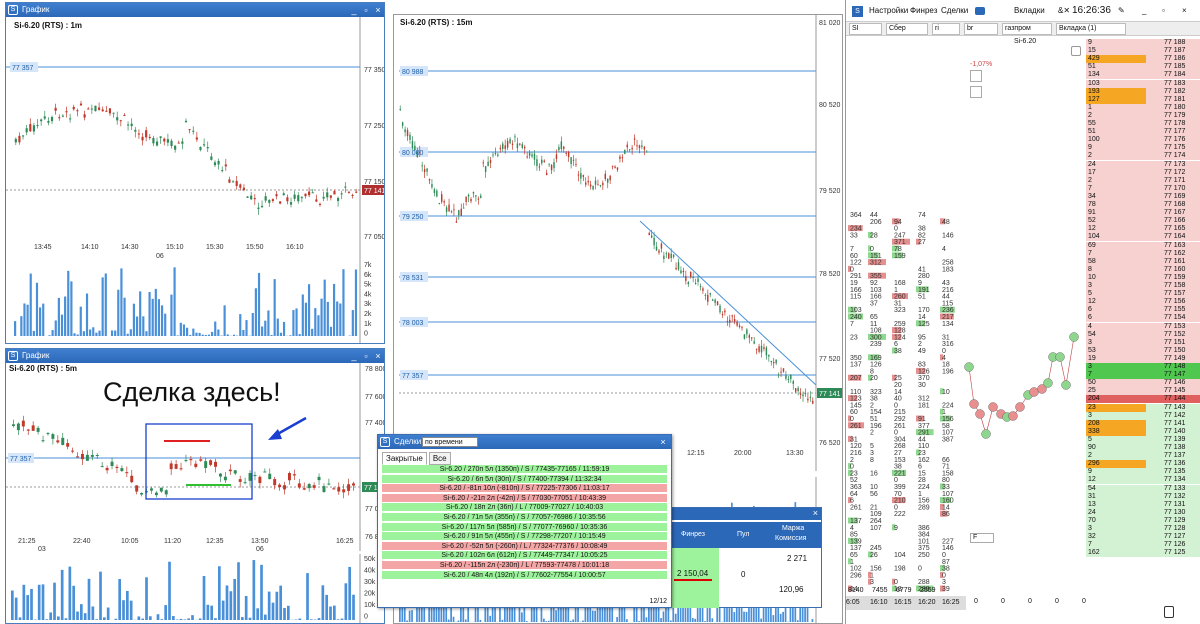  I want to click on order-book-row: 7 77 126, so click(1143, 545).